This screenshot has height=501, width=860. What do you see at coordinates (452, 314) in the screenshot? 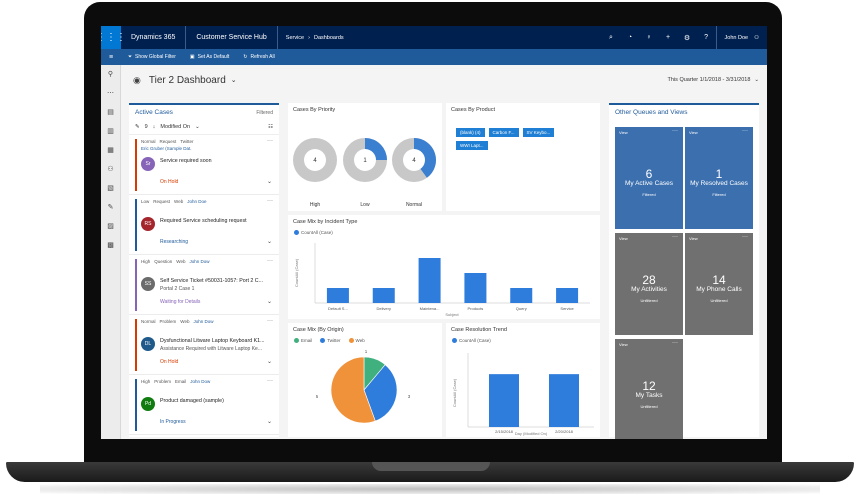
I see `x-axis-label: Subject` at bounding box center [452, 314].